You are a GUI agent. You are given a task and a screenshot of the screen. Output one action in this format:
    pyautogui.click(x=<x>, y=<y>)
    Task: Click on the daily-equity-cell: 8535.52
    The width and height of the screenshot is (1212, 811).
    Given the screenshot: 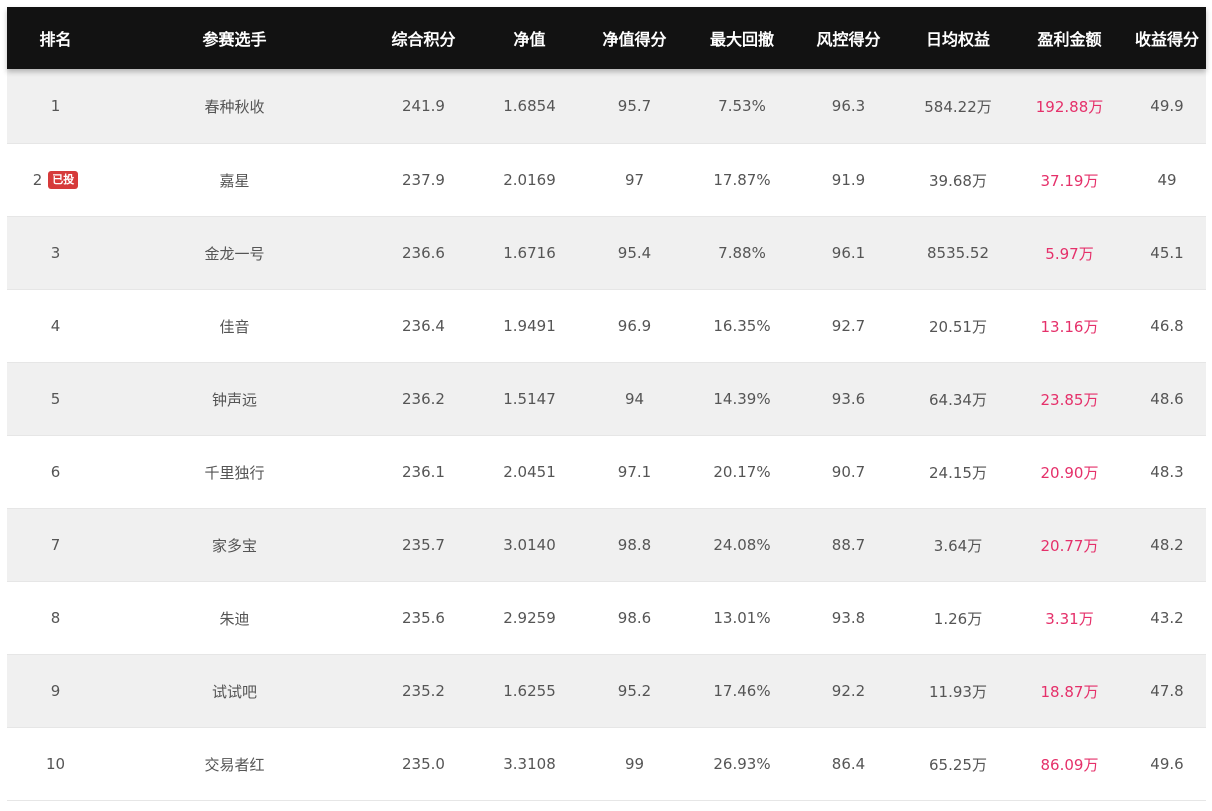 What is the action you would take?
    pyautogui.click(x=958, y=253)
    